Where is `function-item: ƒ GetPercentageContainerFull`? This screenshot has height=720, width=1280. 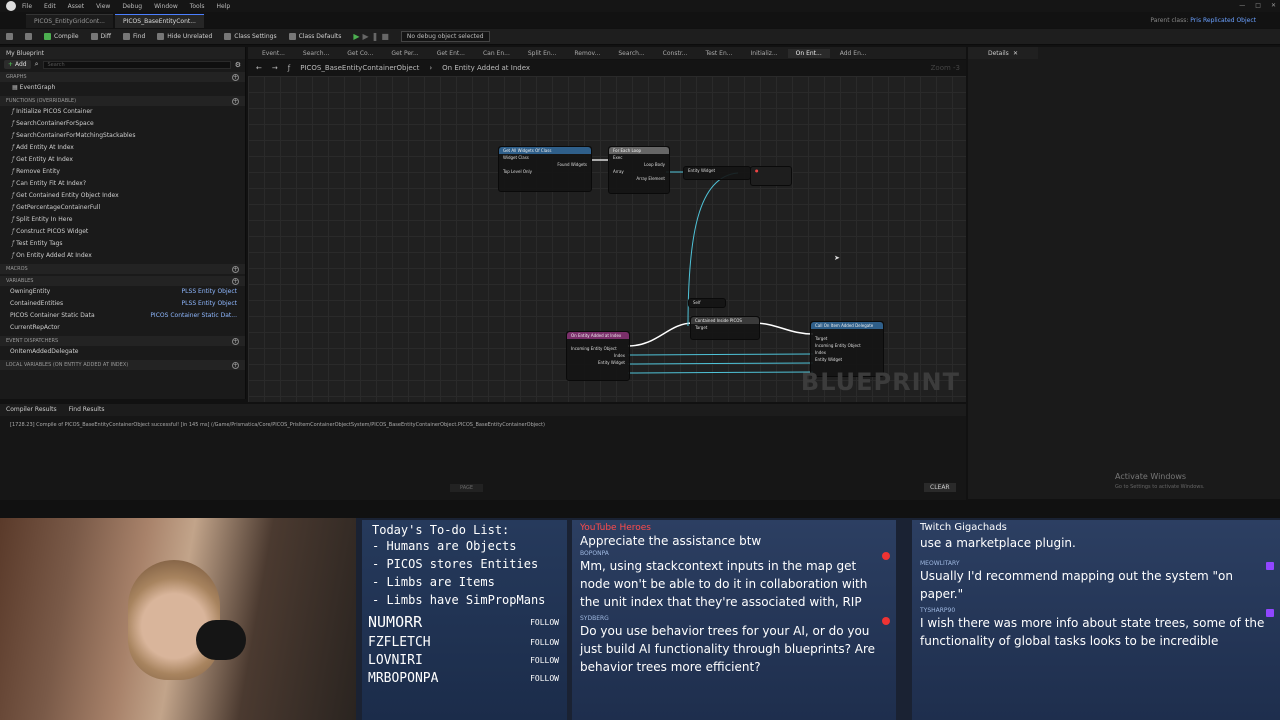 function-item: ƒ GetPercentageContainerFull is located at coordinates (122, 208).